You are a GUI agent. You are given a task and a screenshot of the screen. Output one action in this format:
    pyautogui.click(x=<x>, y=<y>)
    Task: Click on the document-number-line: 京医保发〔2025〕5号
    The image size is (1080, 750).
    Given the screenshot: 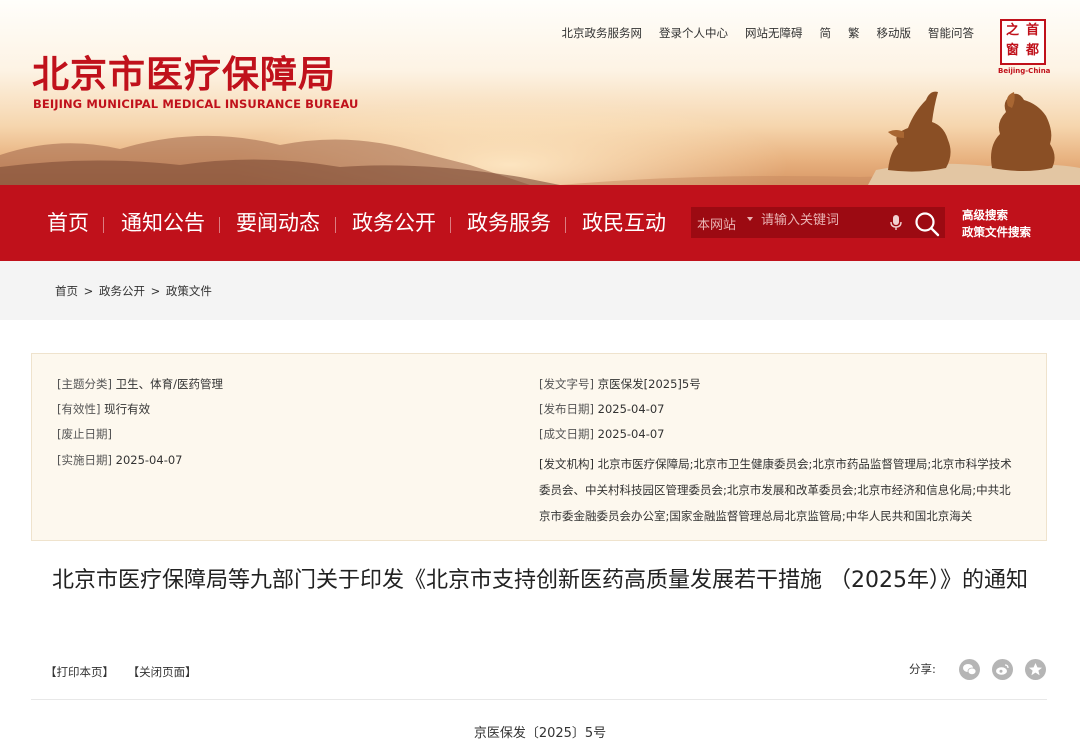 What is the action you would take?
    pyautogui.click(x=540, y=733)
    